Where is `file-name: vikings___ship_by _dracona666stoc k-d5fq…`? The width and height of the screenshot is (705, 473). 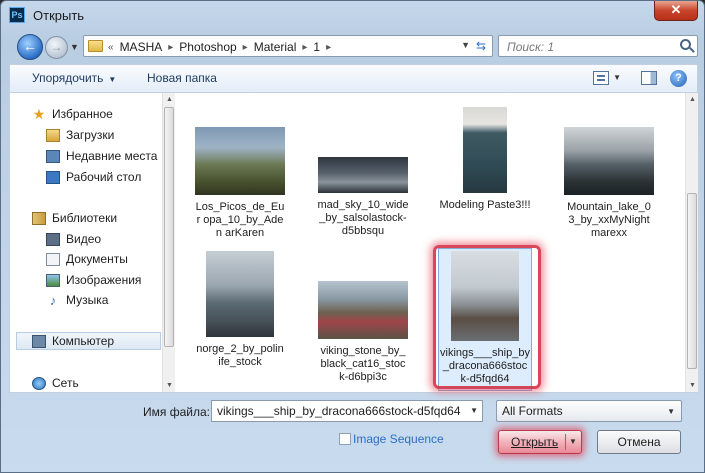
file-name: vikings___ship_by _dracona666stoc k-d5fq… is located at coordinates (485, 366).